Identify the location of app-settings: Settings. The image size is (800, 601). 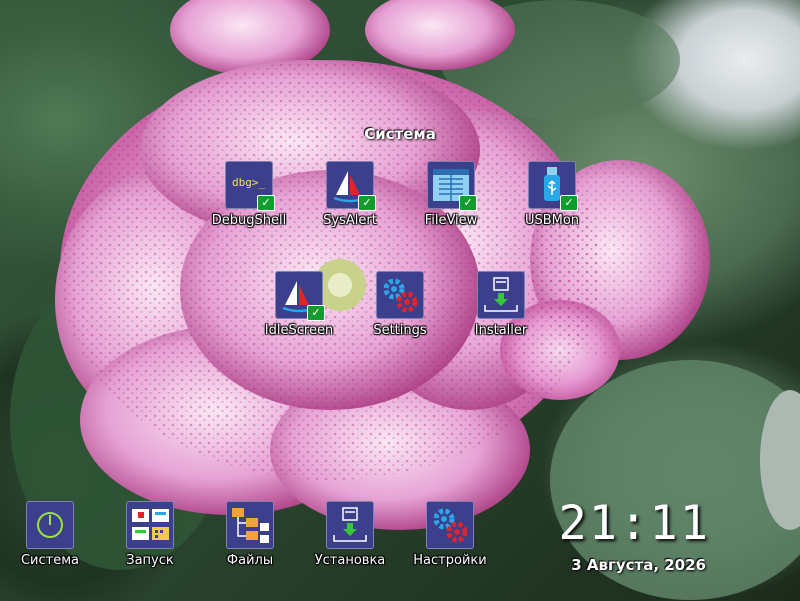
(400, 304).